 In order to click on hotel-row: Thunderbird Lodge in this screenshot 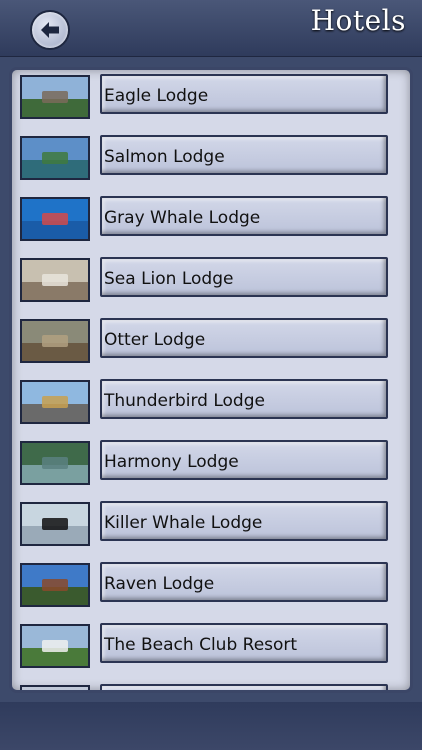, I will do `click(211, 407)`.